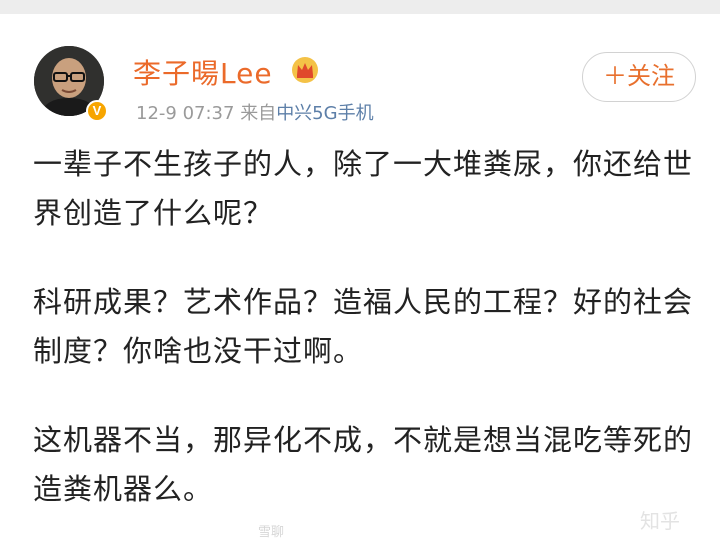  What do you see at coordinates (271, 532) in the screenshot?
I see `blurred-watermark: 雪聊` at bounding box center [271, 532].